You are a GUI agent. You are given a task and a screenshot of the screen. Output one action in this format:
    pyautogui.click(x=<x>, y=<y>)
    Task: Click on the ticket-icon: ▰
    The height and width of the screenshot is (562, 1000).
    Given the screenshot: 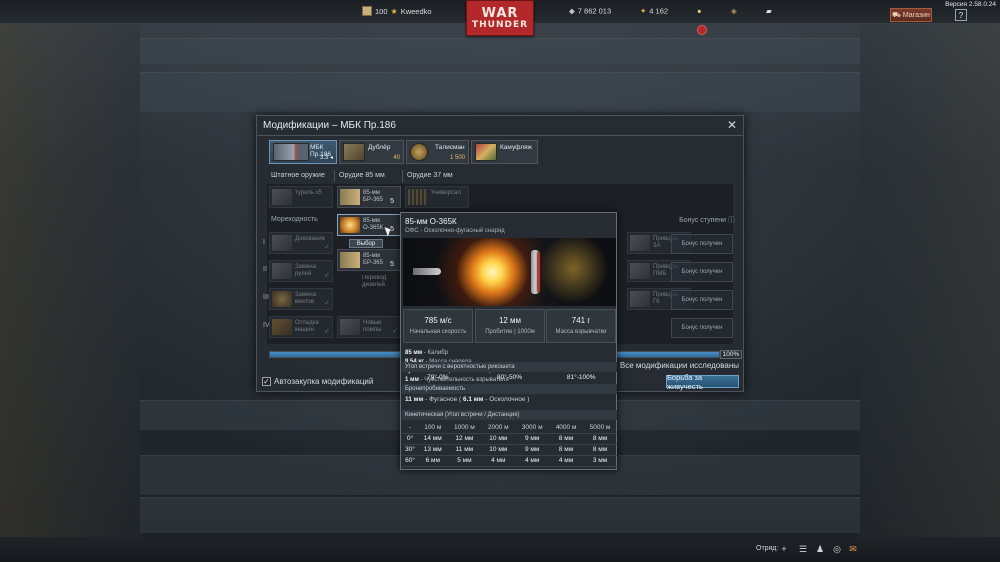 What is the action you would take?
    pyautogui.click(x=769, y=11)
    